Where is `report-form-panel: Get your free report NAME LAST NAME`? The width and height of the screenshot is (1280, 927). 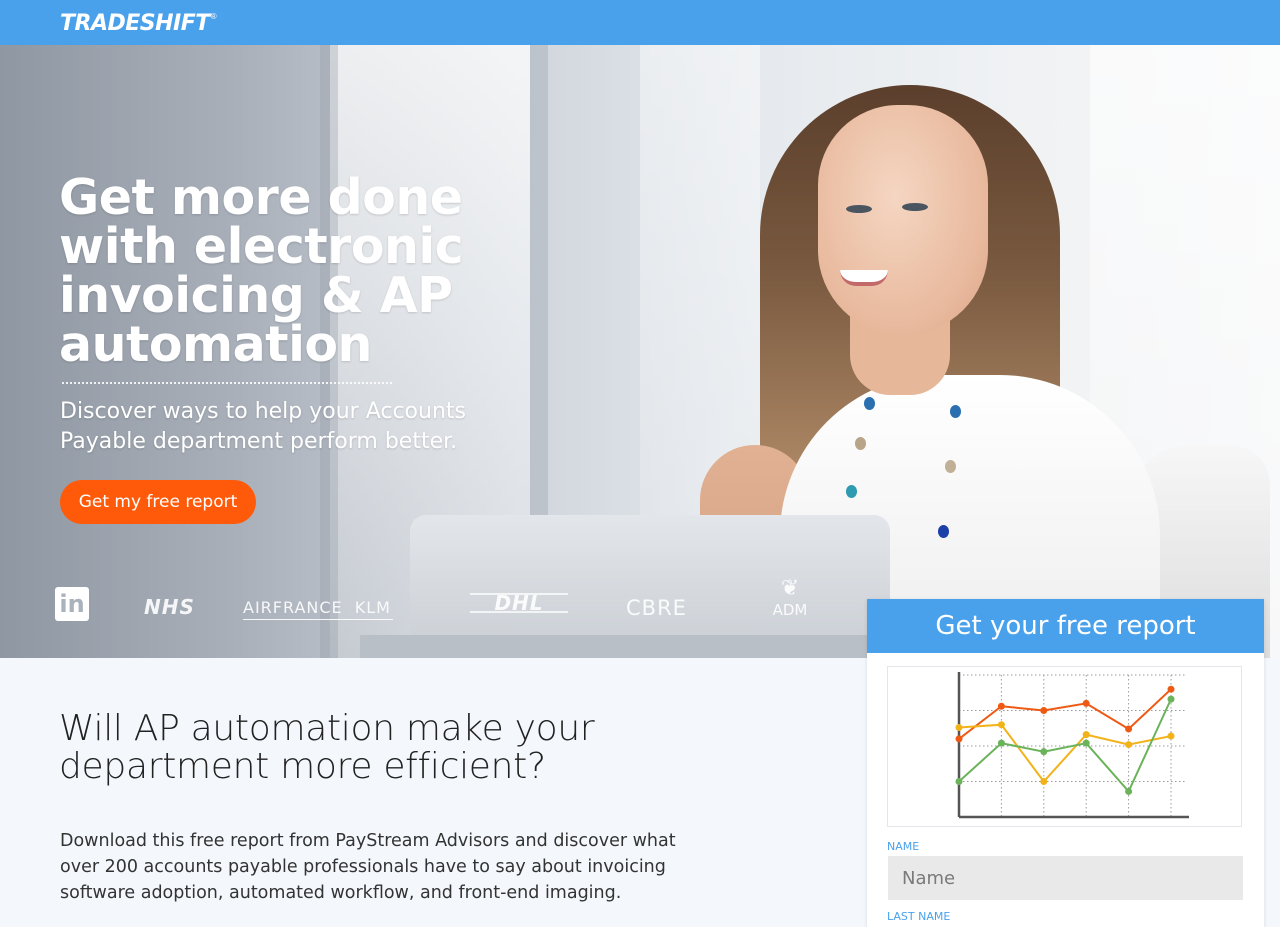 report-form-panel: Get your free report NAME LAST NAME is located at coordinates (1065, 763).